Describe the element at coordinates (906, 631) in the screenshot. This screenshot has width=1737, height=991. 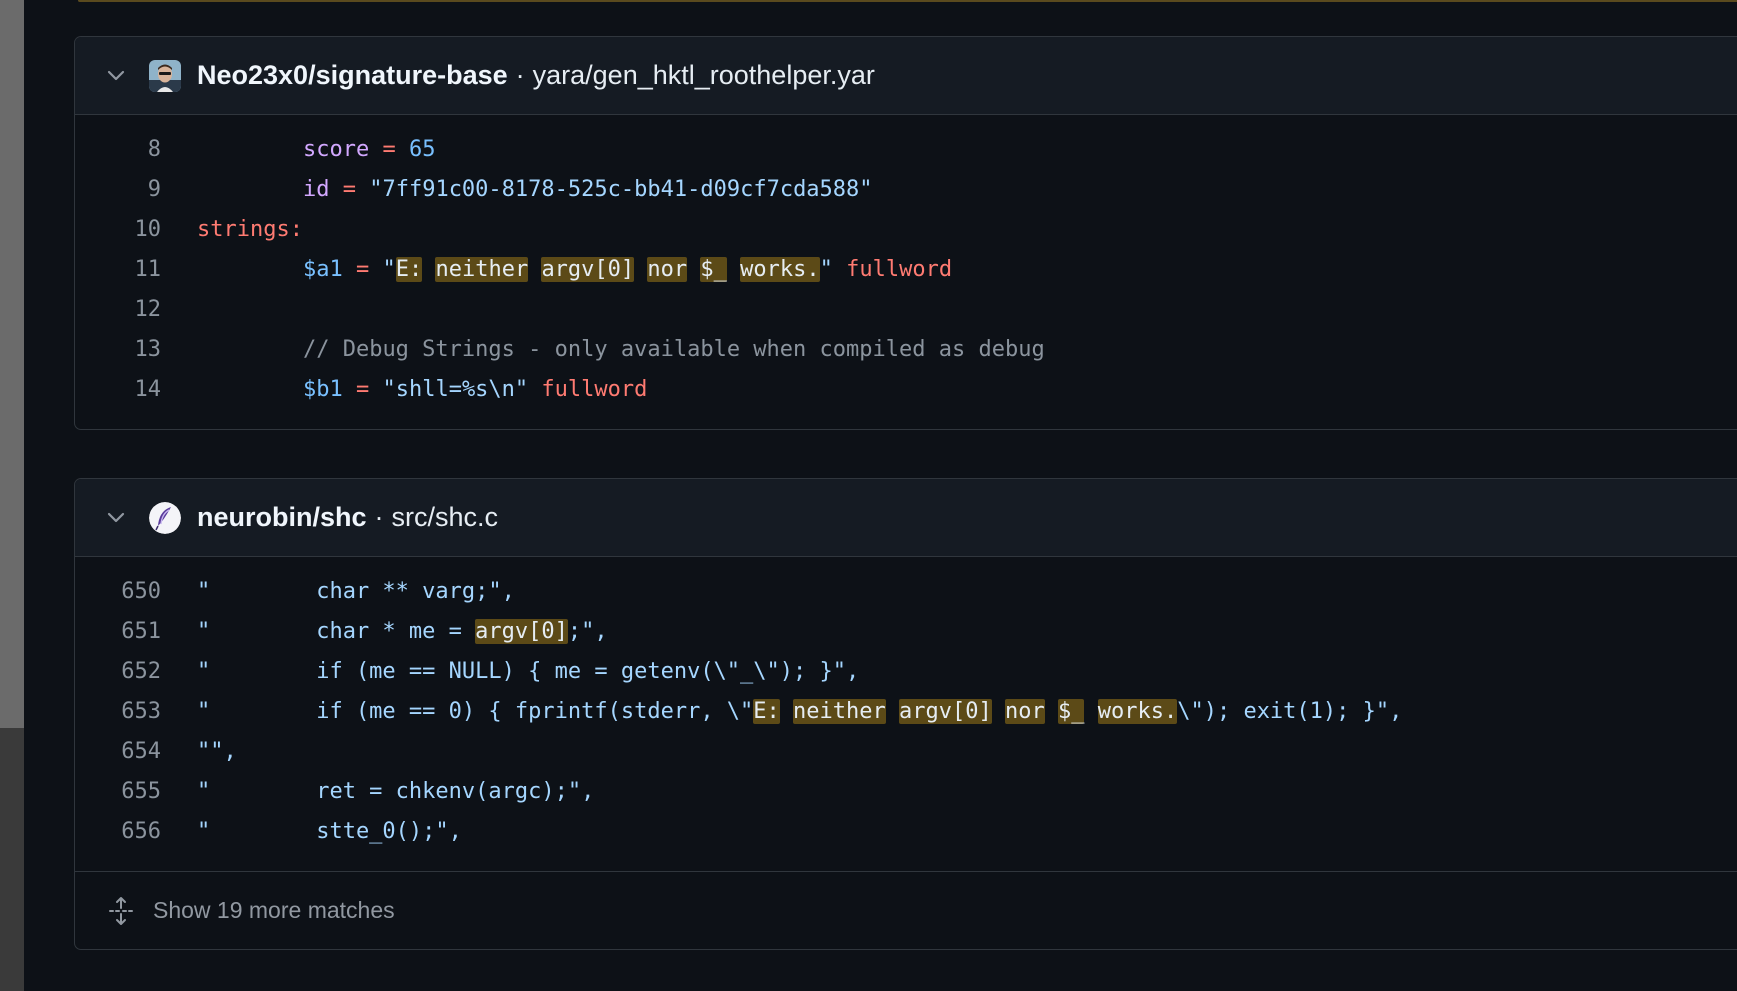
I see `code-line: 651 " char * me = argv[0];",` at that location.